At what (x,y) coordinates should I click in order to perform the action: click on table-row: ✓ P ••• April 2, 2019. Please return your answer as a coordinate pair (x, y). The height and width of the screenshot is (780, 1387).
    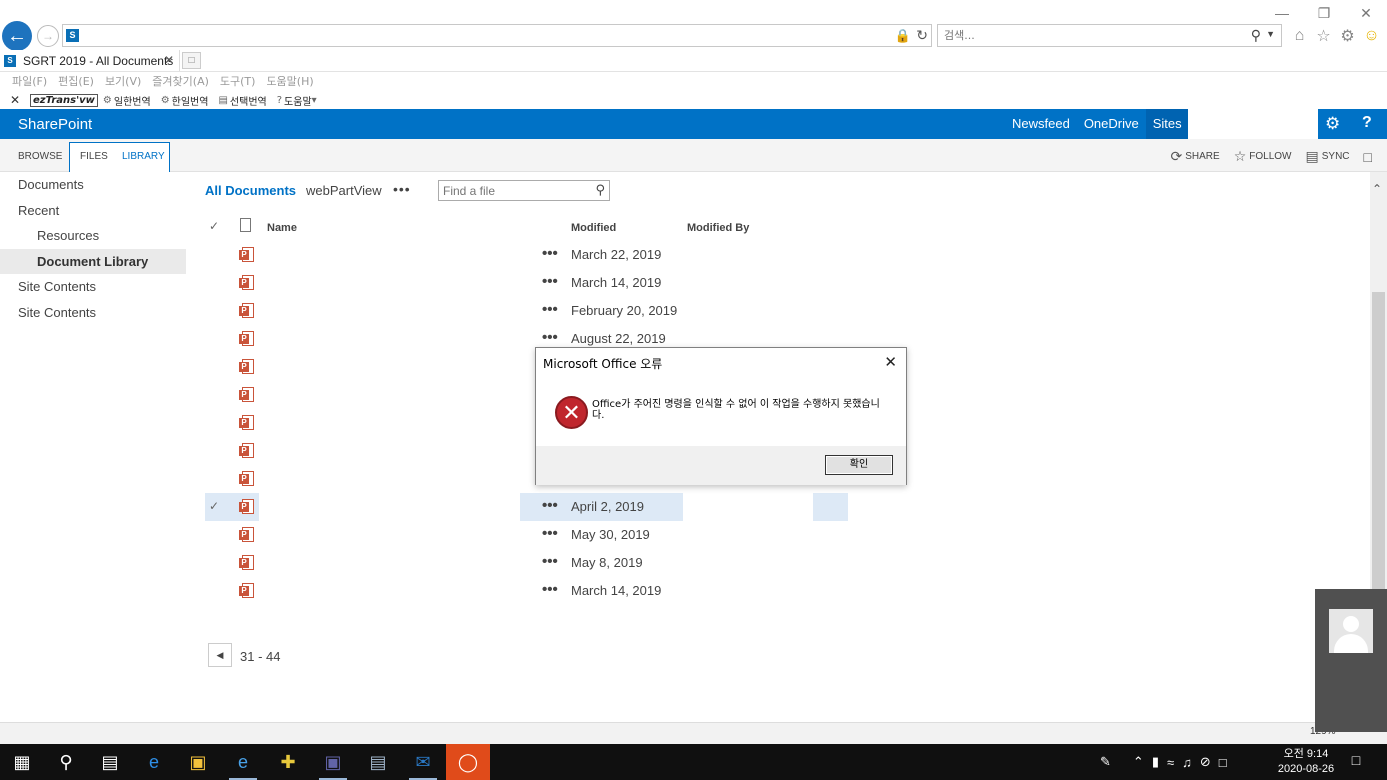
    Looking at the image, I should click on (535, 507).